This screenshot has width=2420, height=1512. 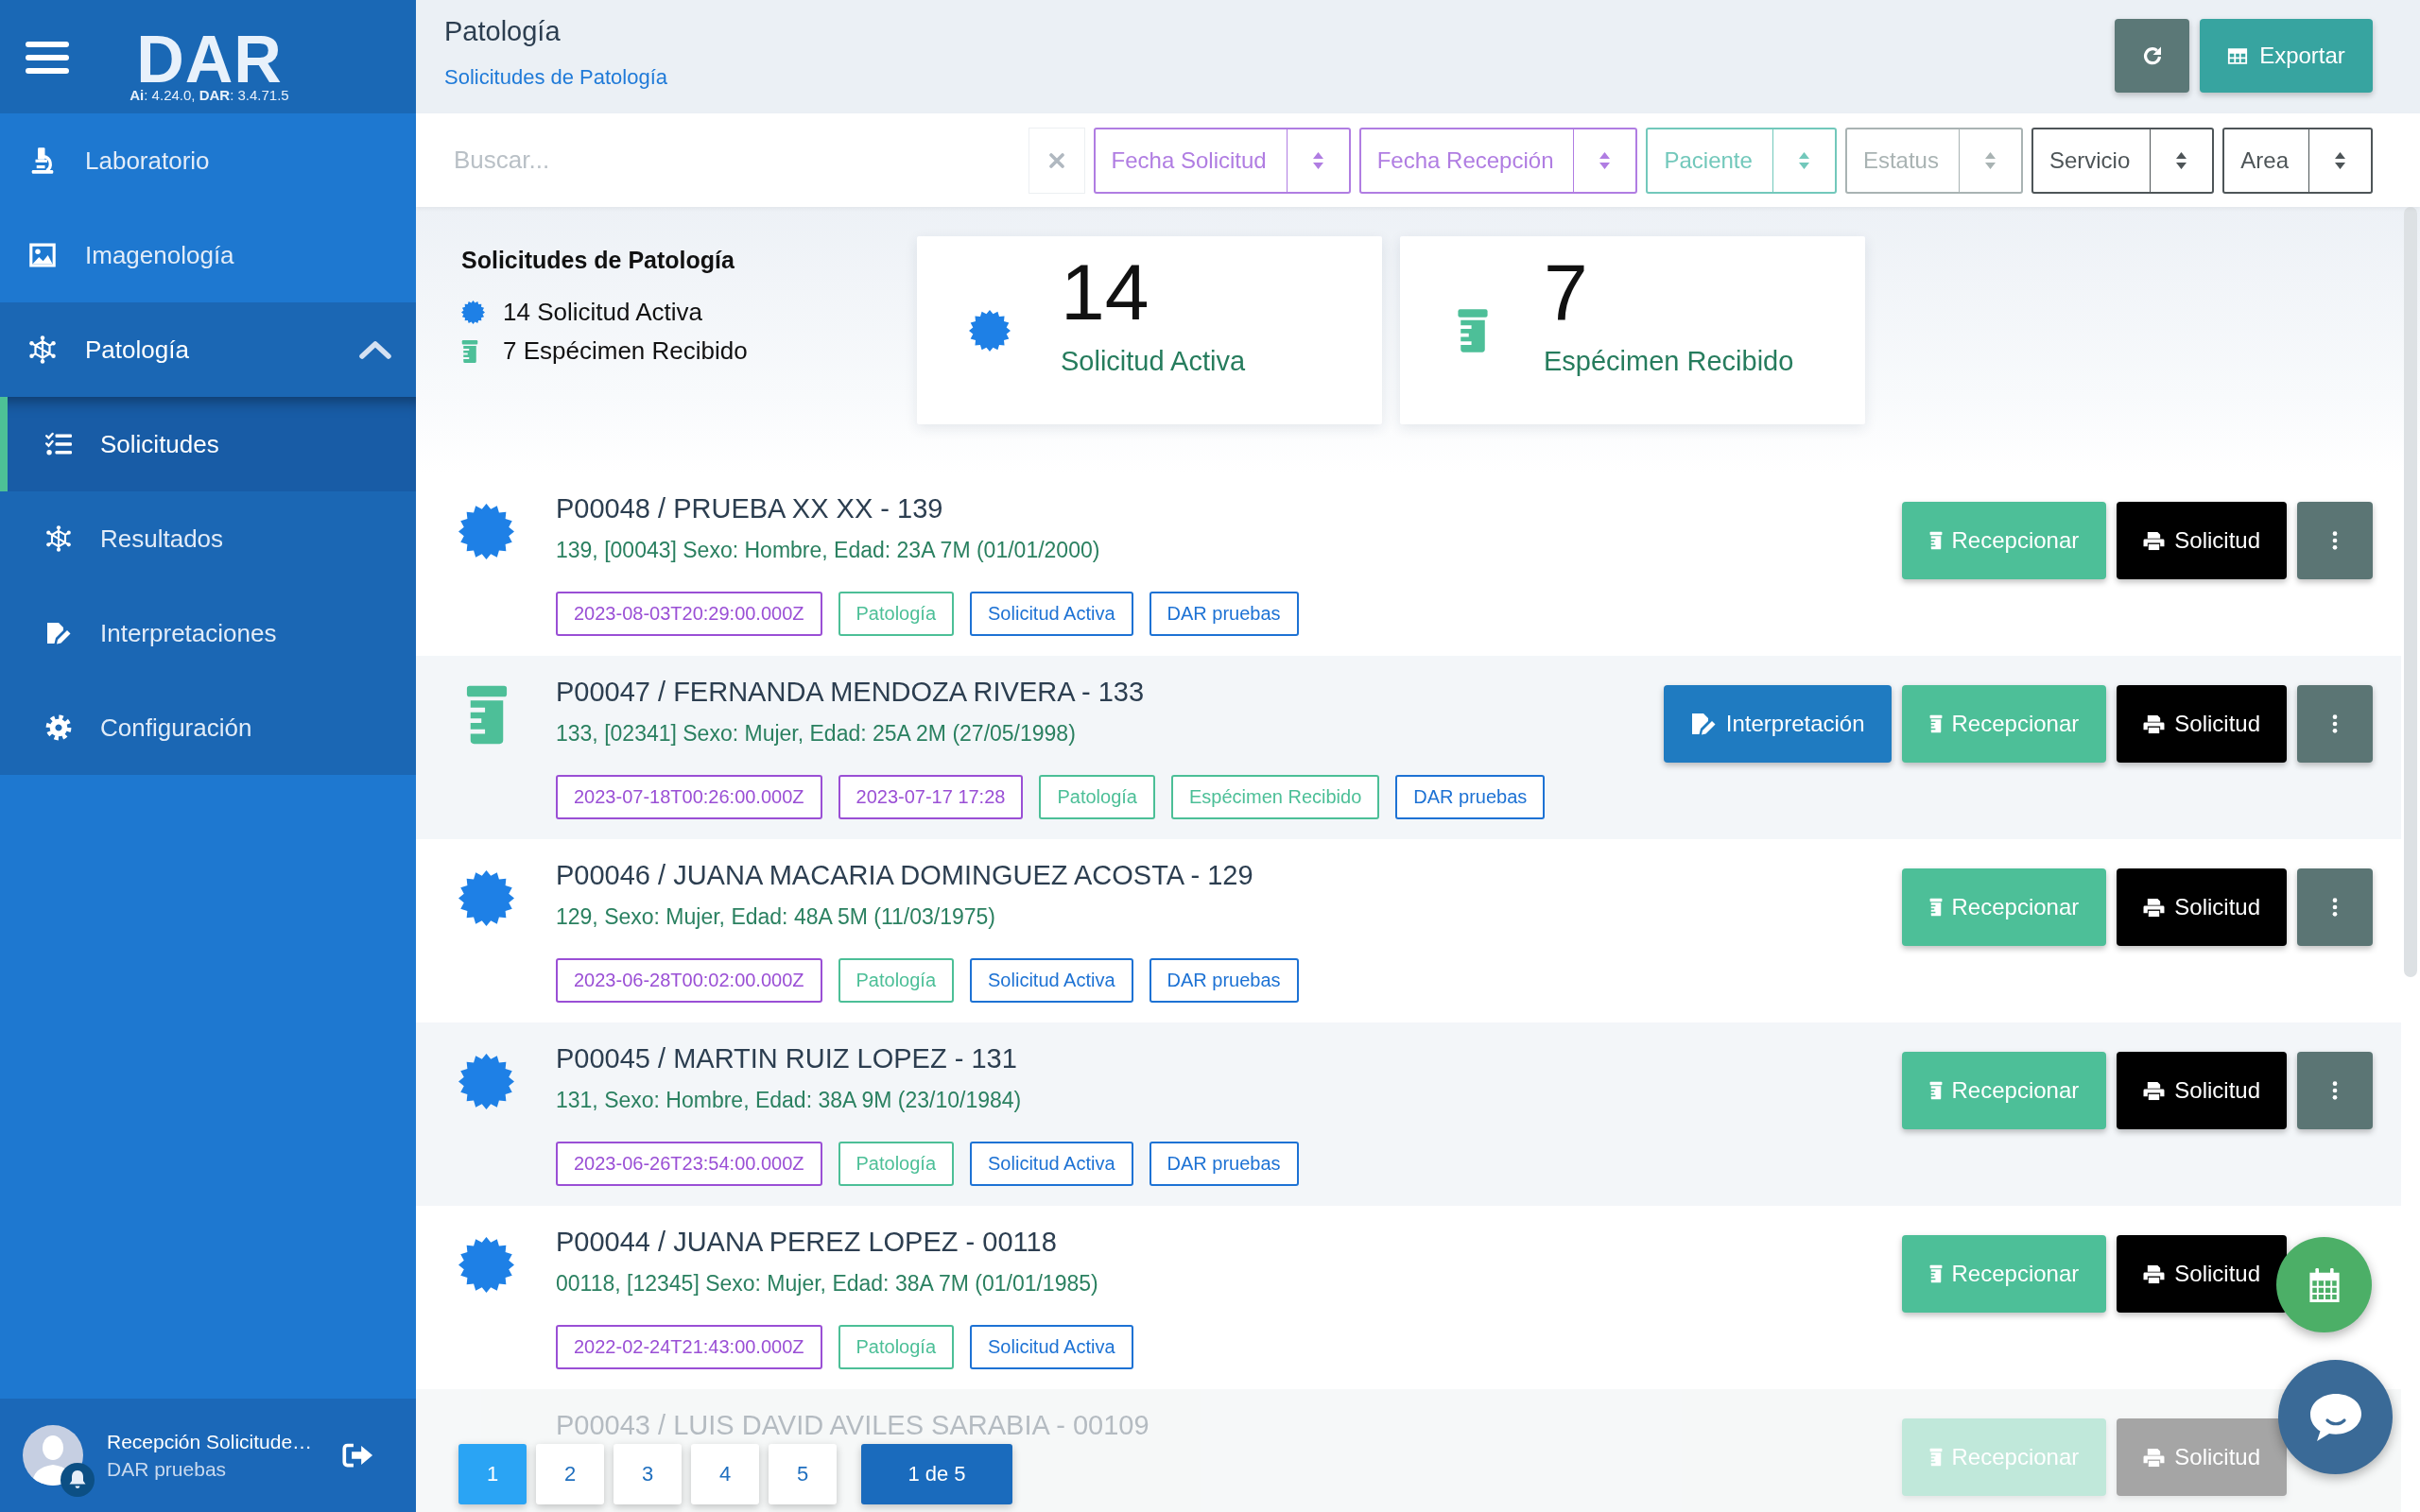 What do you see at coordinates (357, 1455) in the screenshot?
I see `logout-icon` at bounding box center [357, 1455].